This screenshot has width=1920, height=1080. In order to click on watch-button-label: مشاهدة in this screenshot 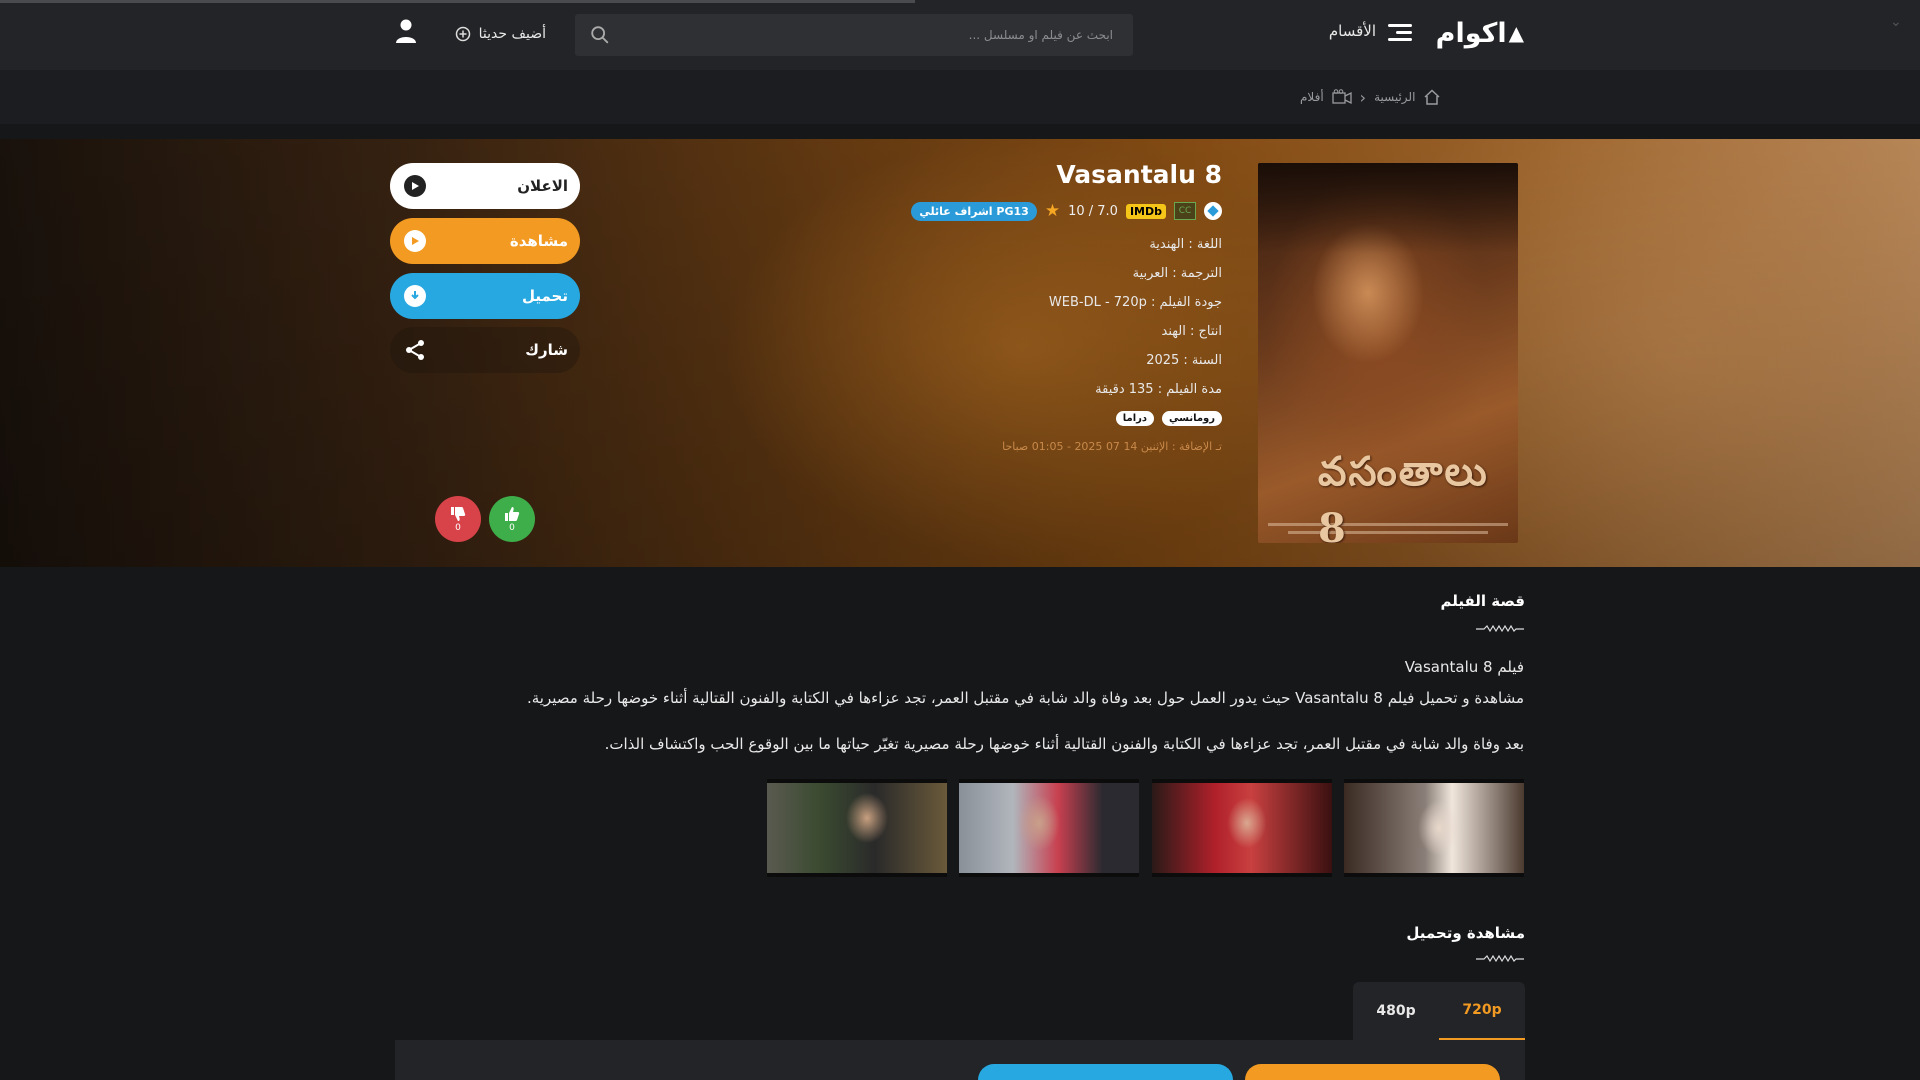, I will do `click(538, 241)`.